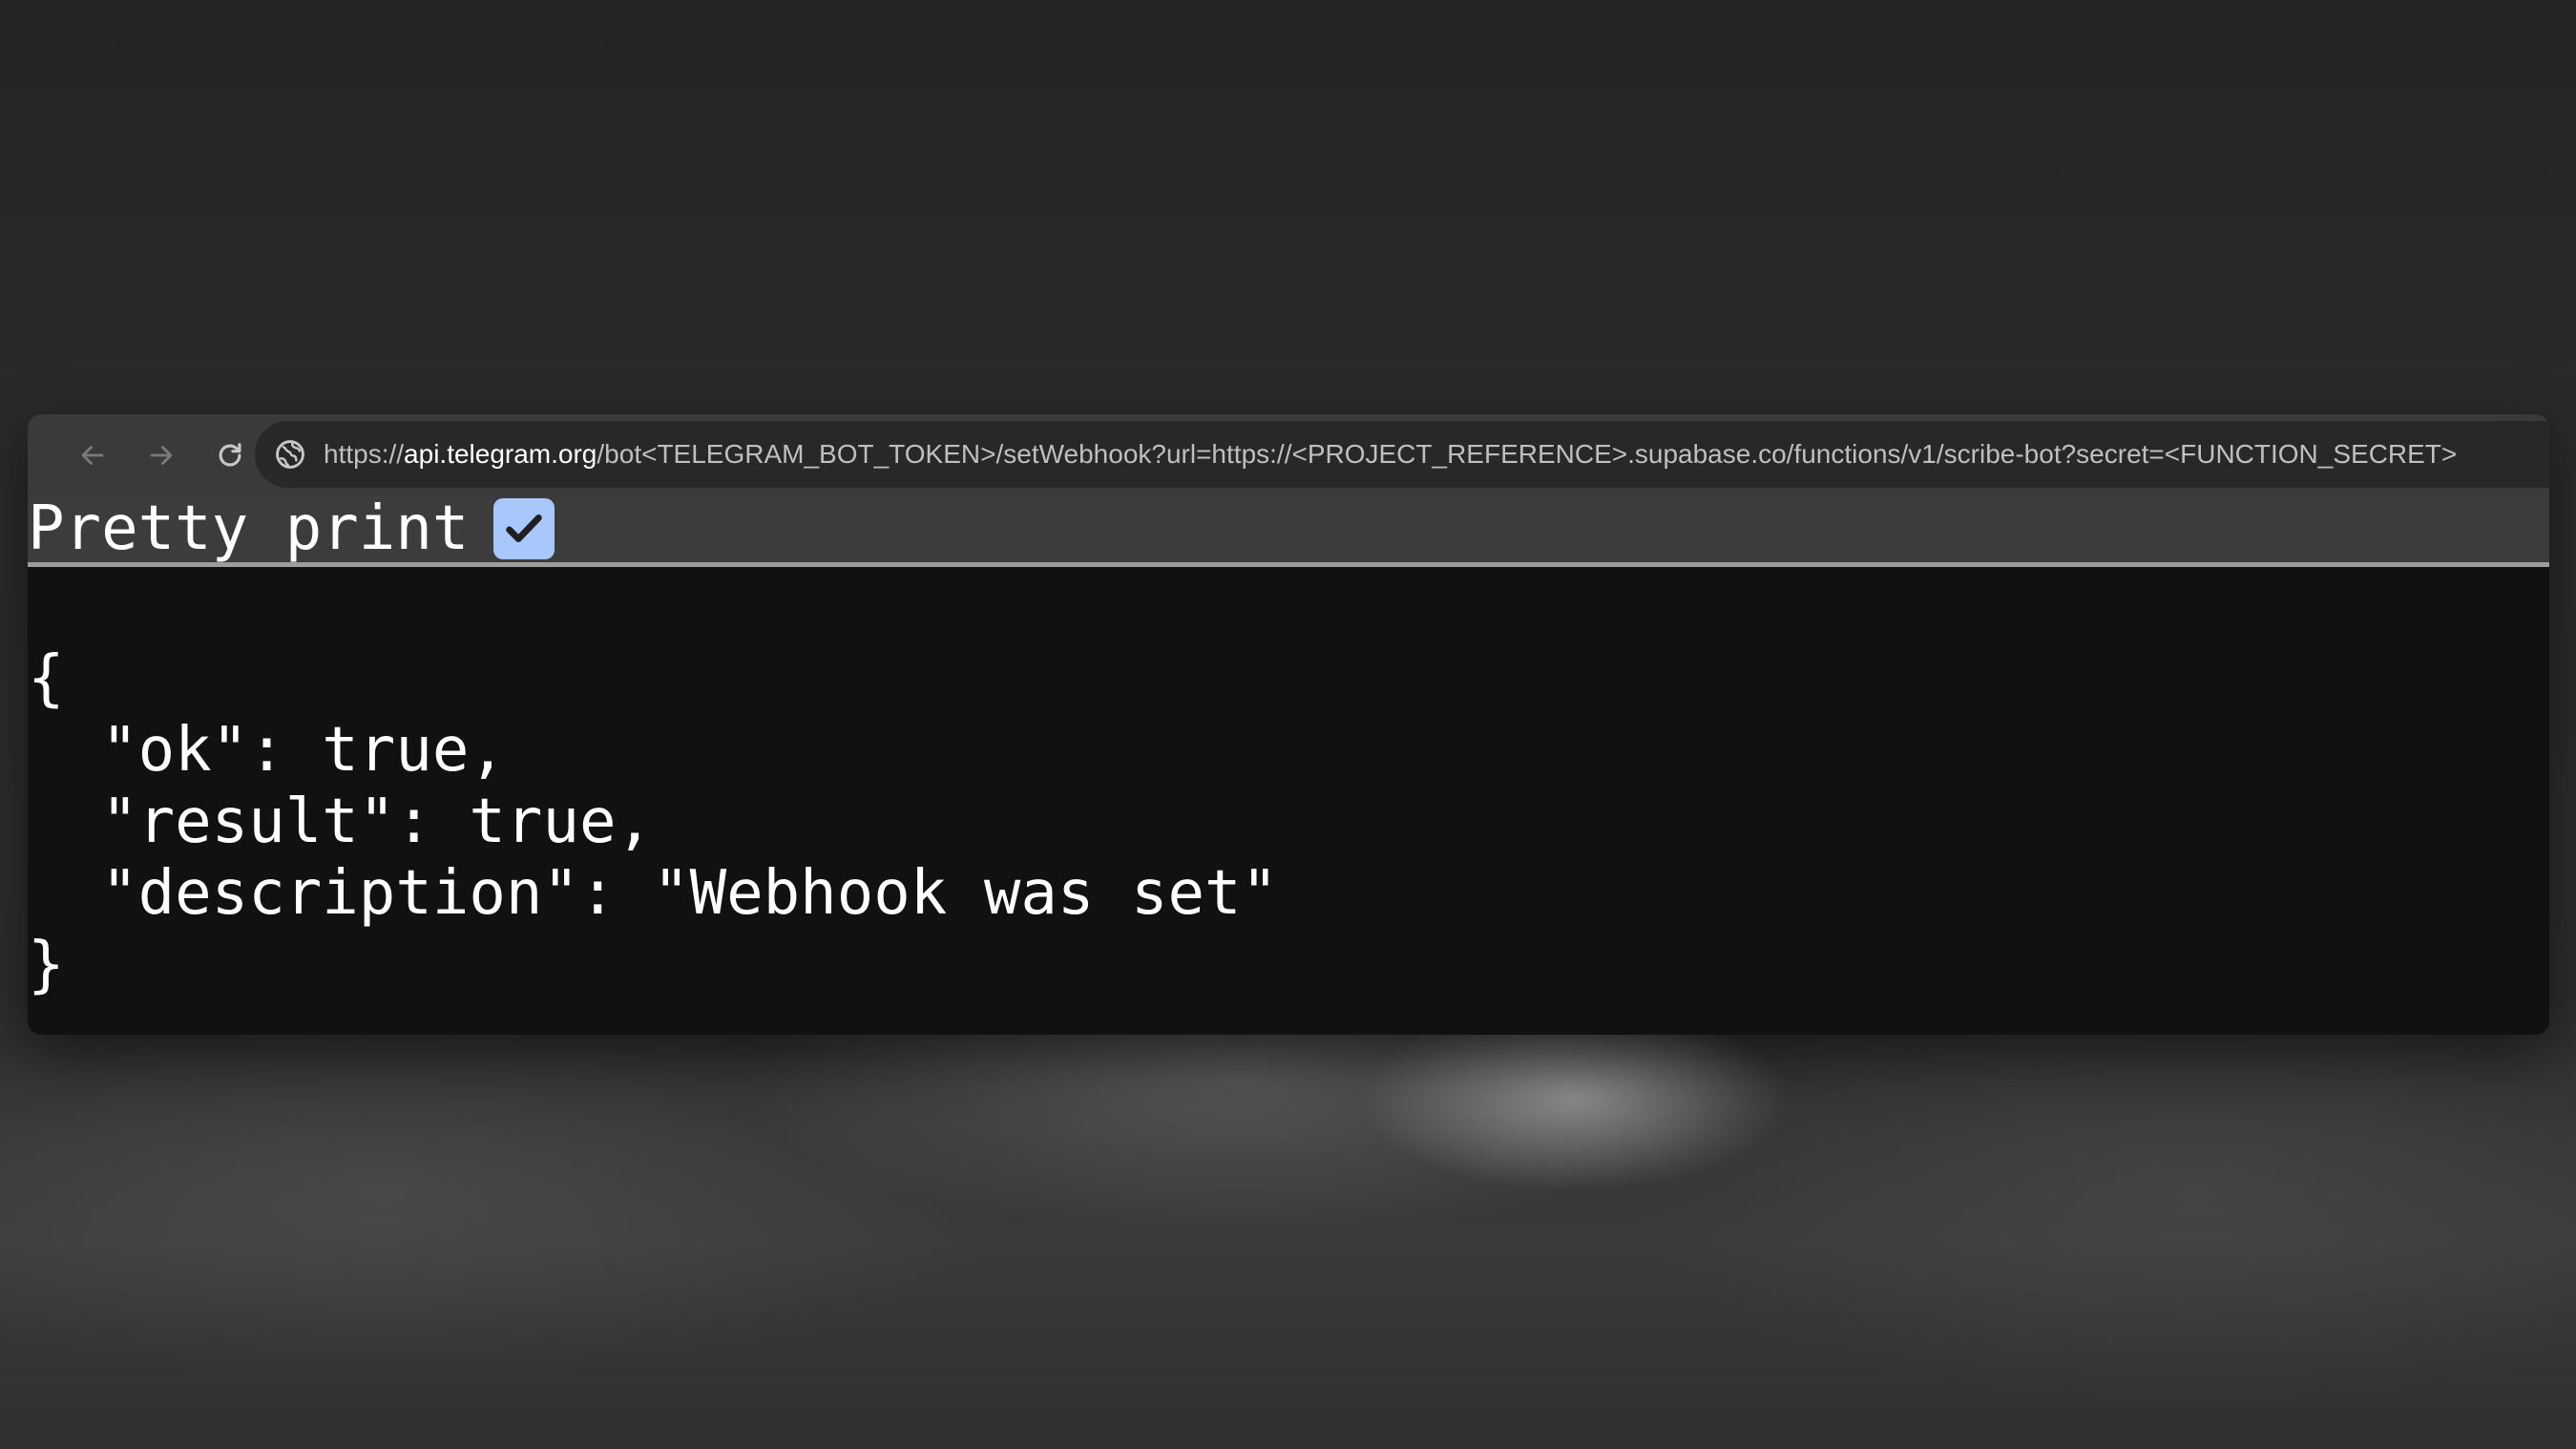  Describe the element at coordinates (1288, 531) in the screenshot. I see `pretty-print-bar: Pretty print` at that location.